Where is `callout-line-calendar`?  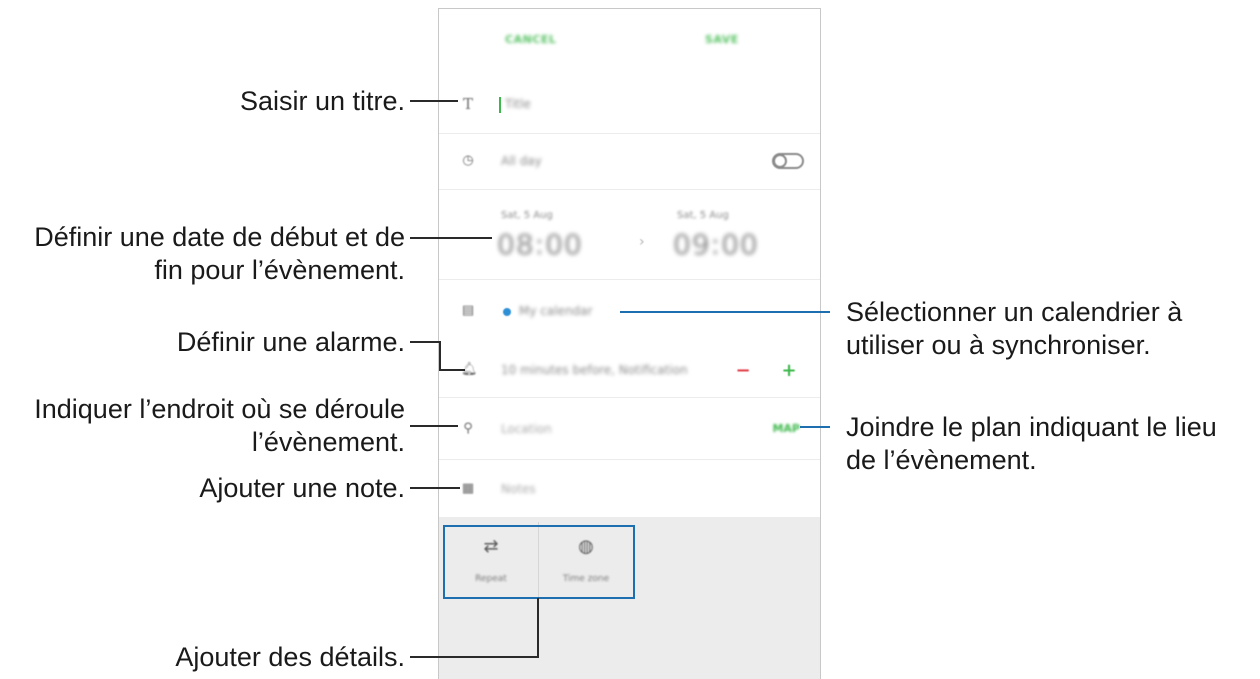
callout-line-calendar is located at coordinates (725, 312).